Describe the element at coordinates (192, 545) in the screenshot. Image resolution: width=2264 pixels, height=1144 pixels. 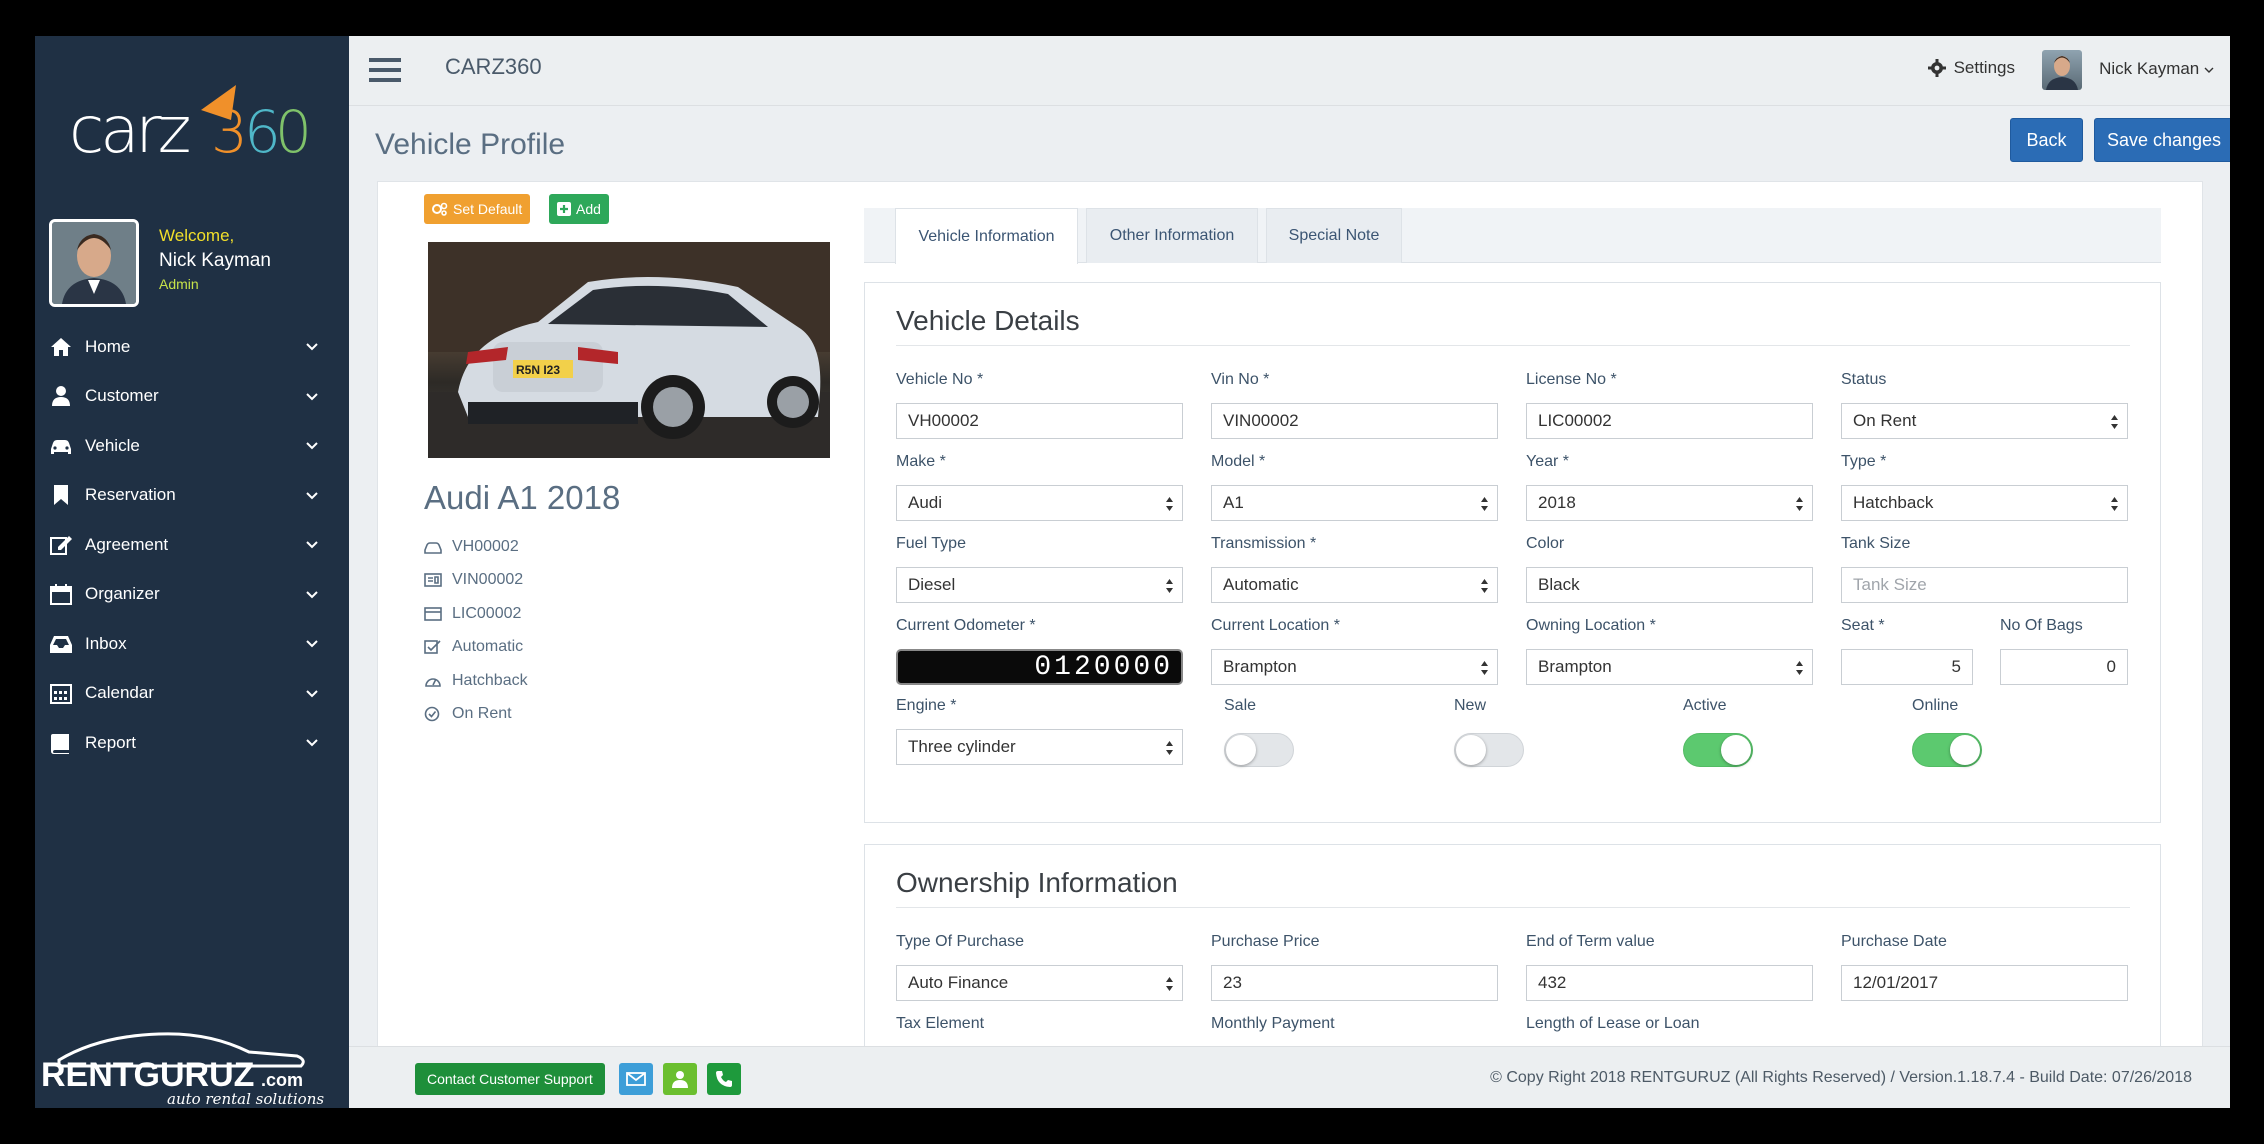
I see `sidebar-item-agreement: Agreement` at that location.